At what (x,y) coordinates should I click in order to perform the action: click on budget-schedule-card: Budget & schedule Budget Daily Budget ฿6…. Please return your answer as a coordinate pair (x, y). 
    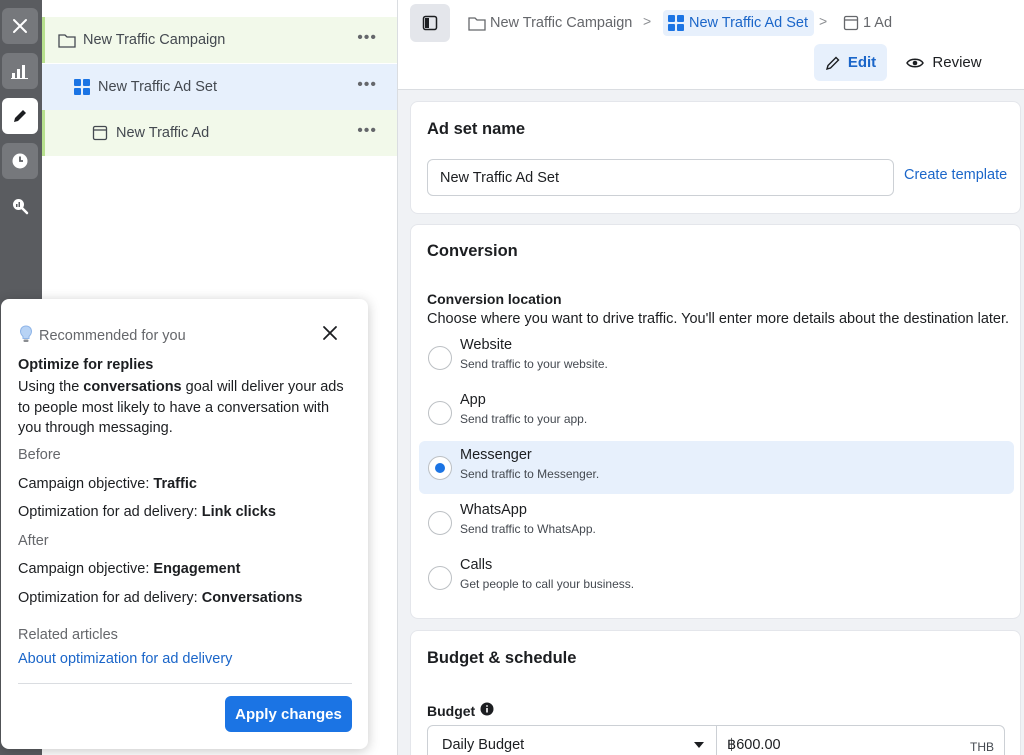
    Looking at the image, I should click on (715, 692).